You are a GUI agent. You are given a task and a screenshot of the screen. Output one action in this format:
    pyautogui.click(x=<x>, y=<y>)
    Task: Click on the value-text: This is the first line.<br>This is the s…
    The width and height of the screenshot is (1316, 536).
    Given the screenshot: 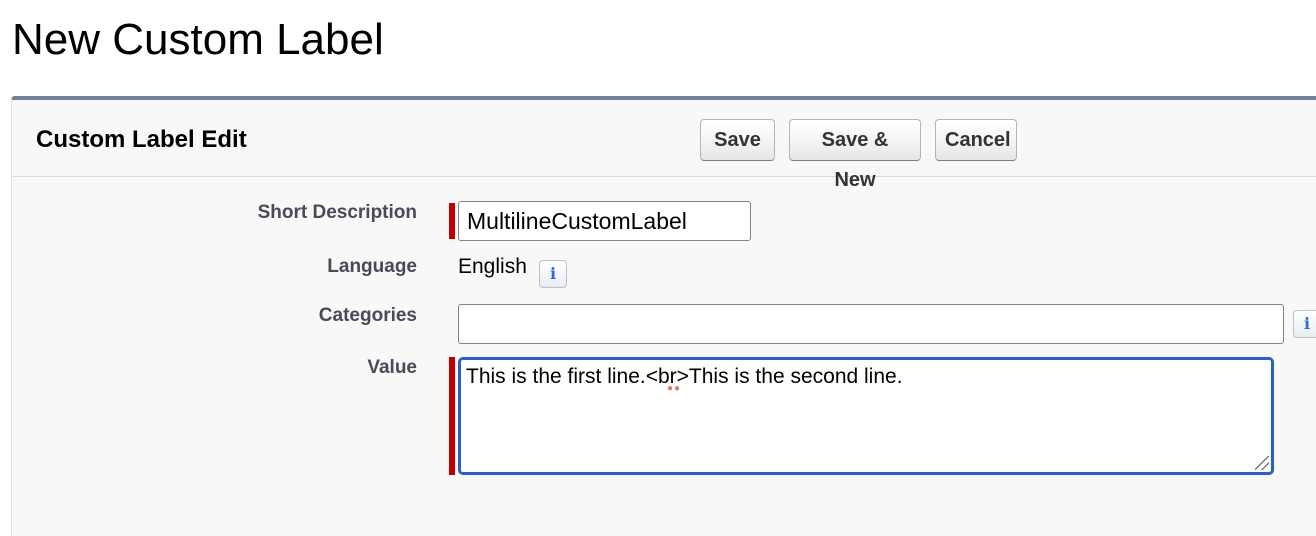 What is the action you would take?
    pyautogui.click(x=684, y=376)
    